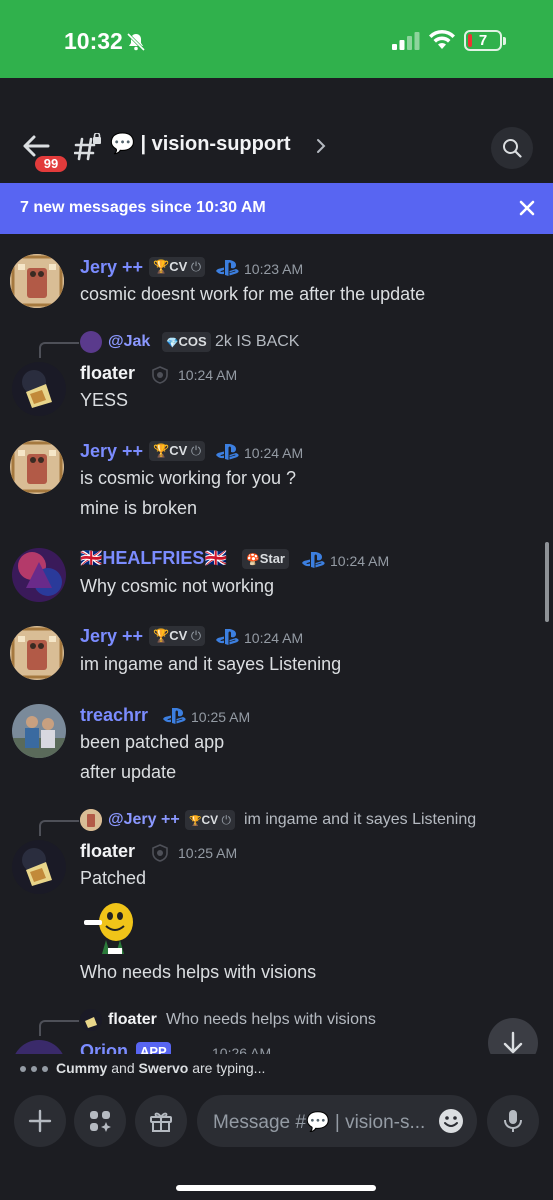  Describe the element at coordinates (136, 42) in the screenshot. I see `bell-off-icon` at that location.